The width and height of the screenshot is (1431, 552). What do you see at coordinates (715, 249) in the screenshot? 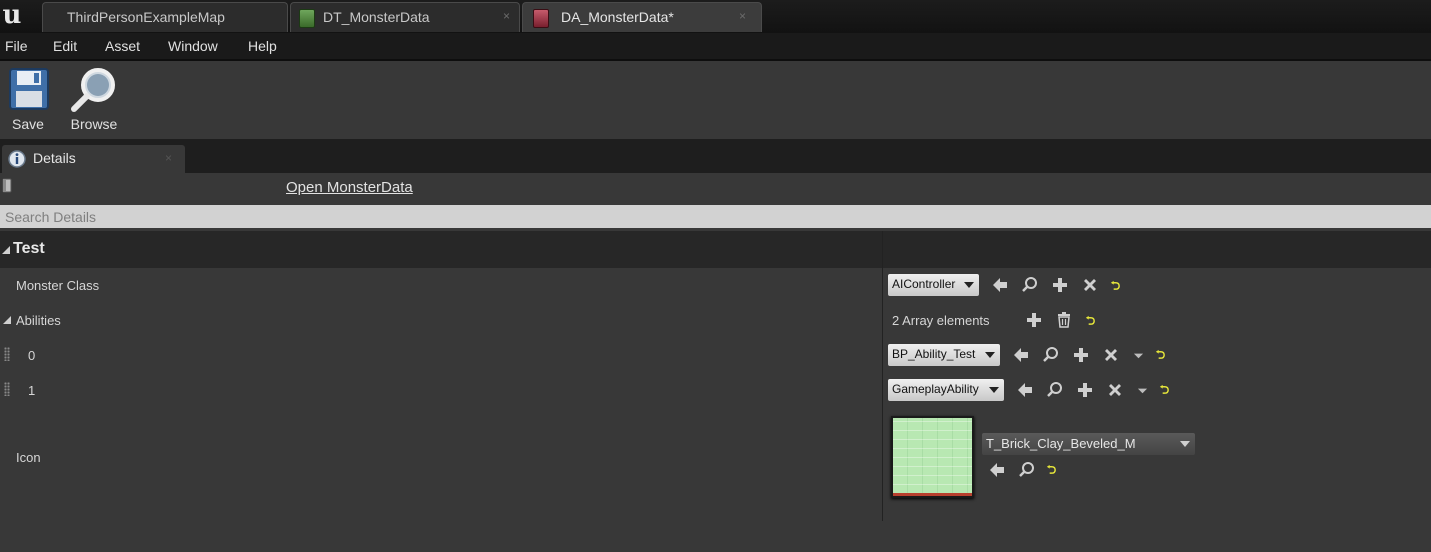
I see `category-header-test: Test` at bounding box center [715, 249].